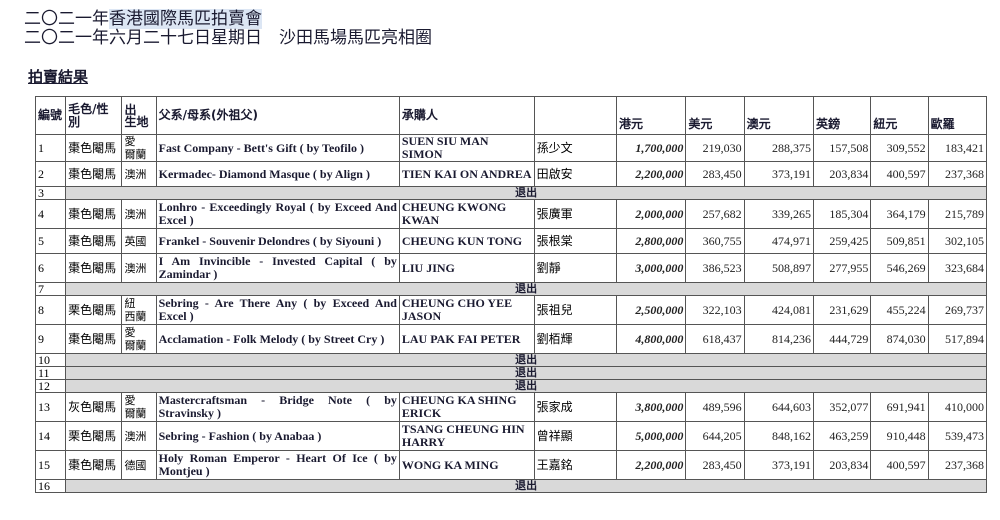  What do you see at coordinates (899, 241) in the screenshot?
I see `price-nzd: 509,851` at bounding box center [899, 241].